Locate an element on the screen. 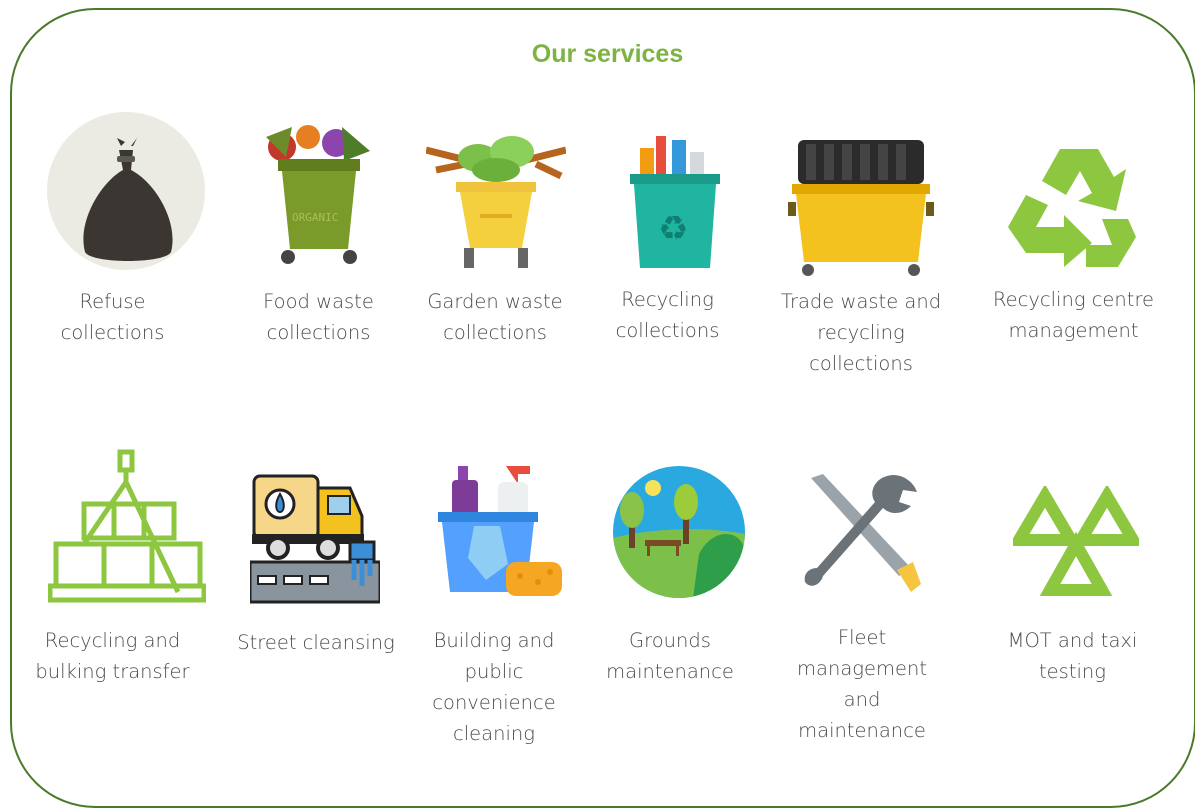 This screenshot has height=808, width=1195. organic-bin-icon: ORGANIC is located at coordinates (318, 194).